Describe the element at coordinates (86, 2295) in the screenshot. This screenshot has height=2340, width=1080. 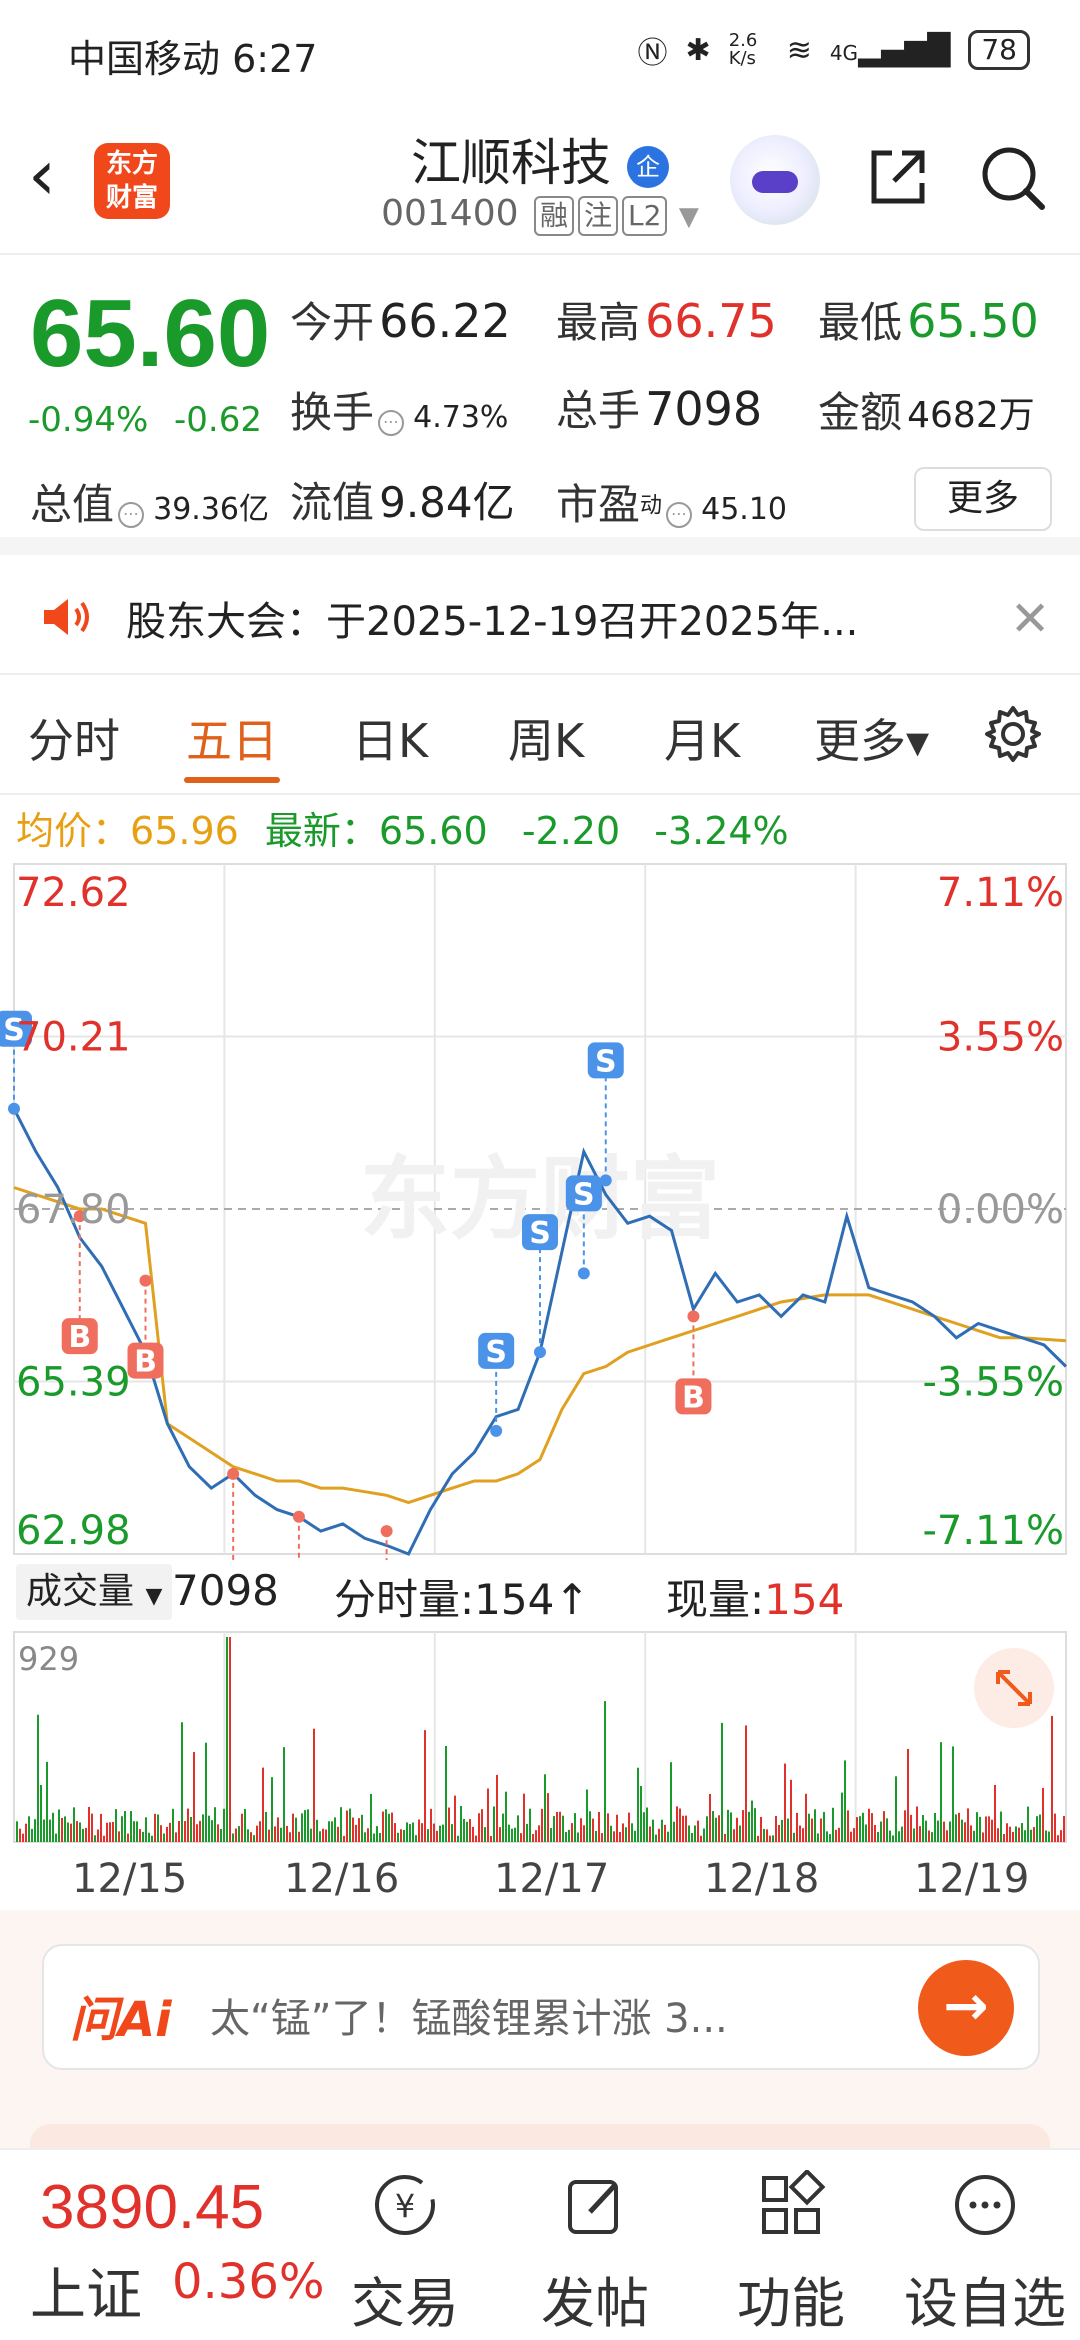
I see `index-name: 上证` at that location.